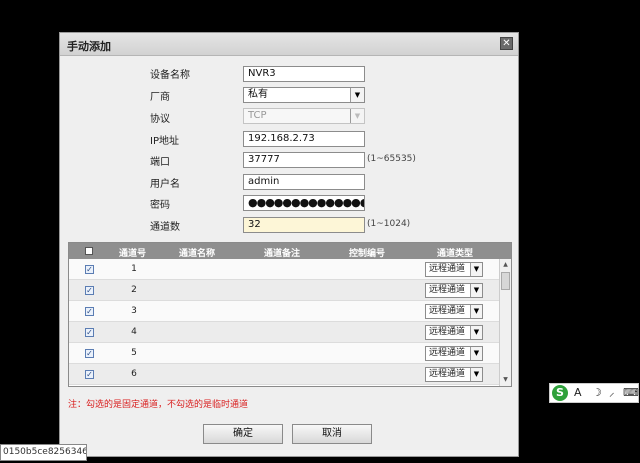  What do you see at coordinates (289, 44) in the screenshot?
I see `dialog-titlebar: 手动添加 ✕` at bounding box center [289, 44].